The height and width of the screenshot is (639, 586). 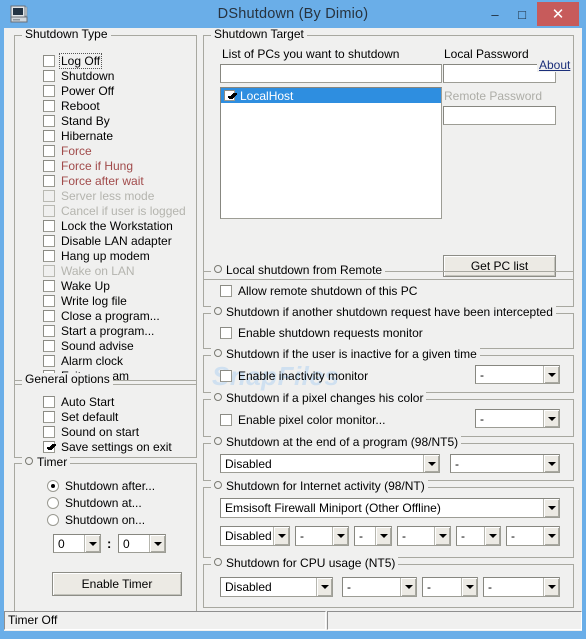 What do you see at coordinates (67, 151) in the screenshot?
I see `checkbox-force: Force` at bounding box center [67, 151].